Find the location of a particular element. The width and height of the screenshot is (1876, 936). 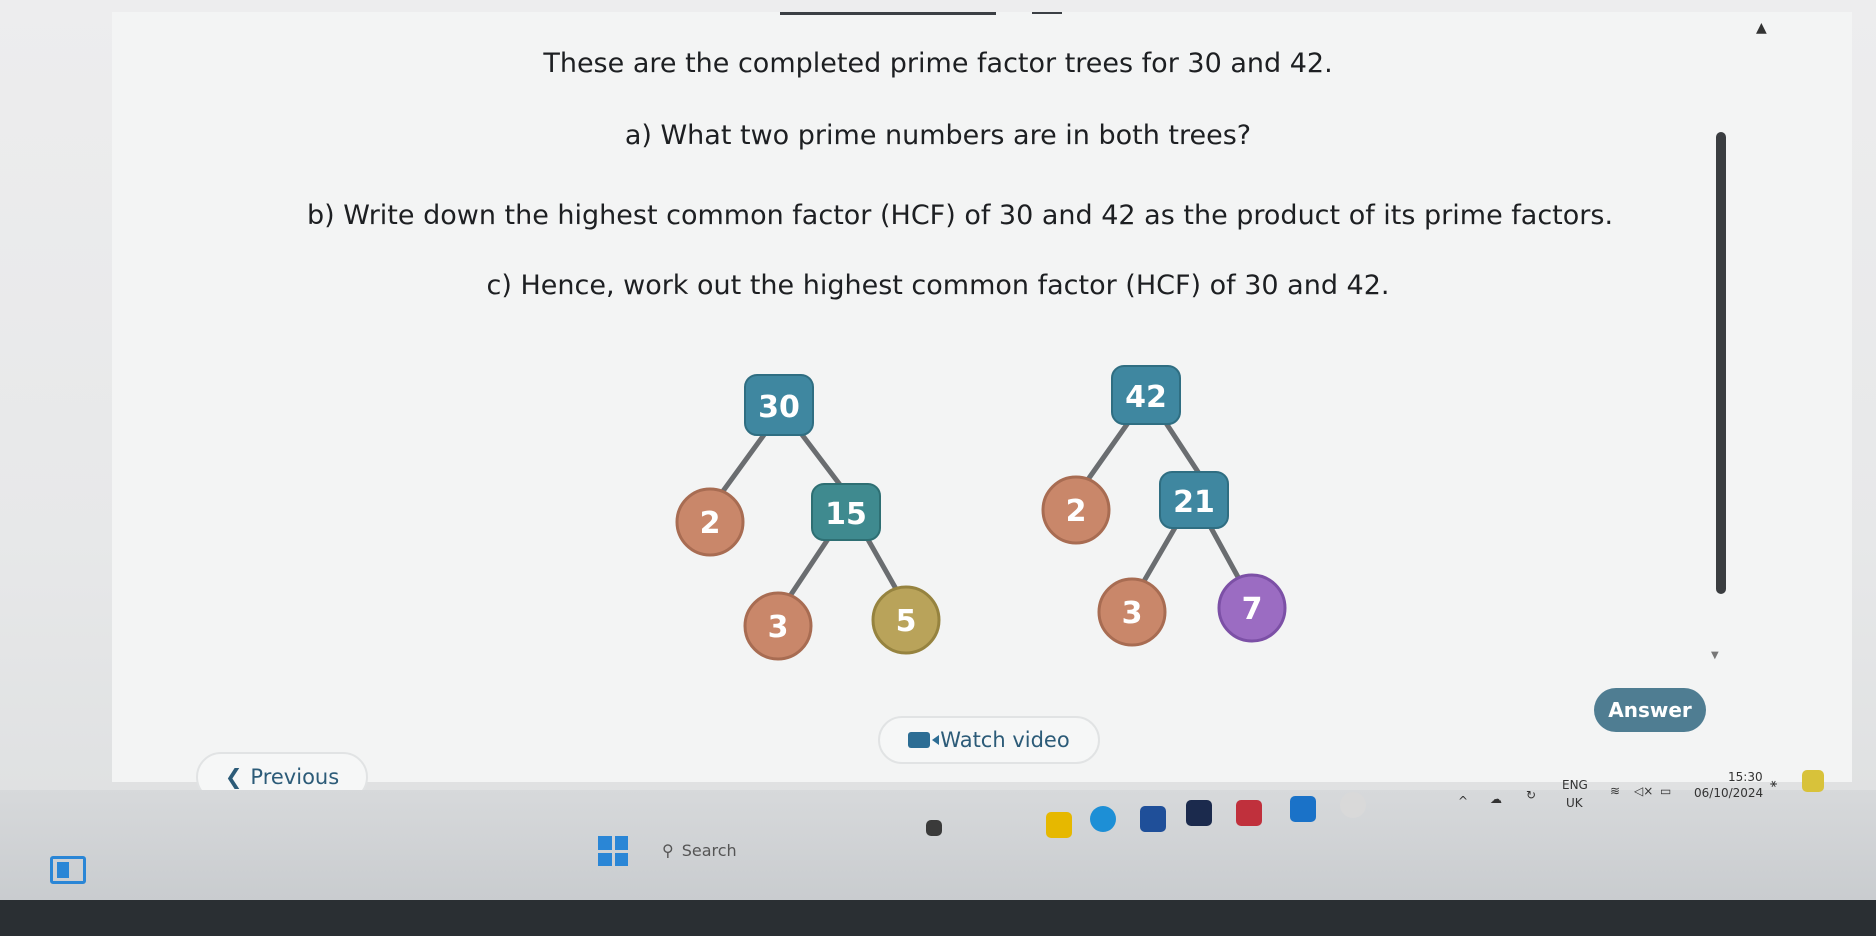

video-icon is located at coordinates (919, 740).